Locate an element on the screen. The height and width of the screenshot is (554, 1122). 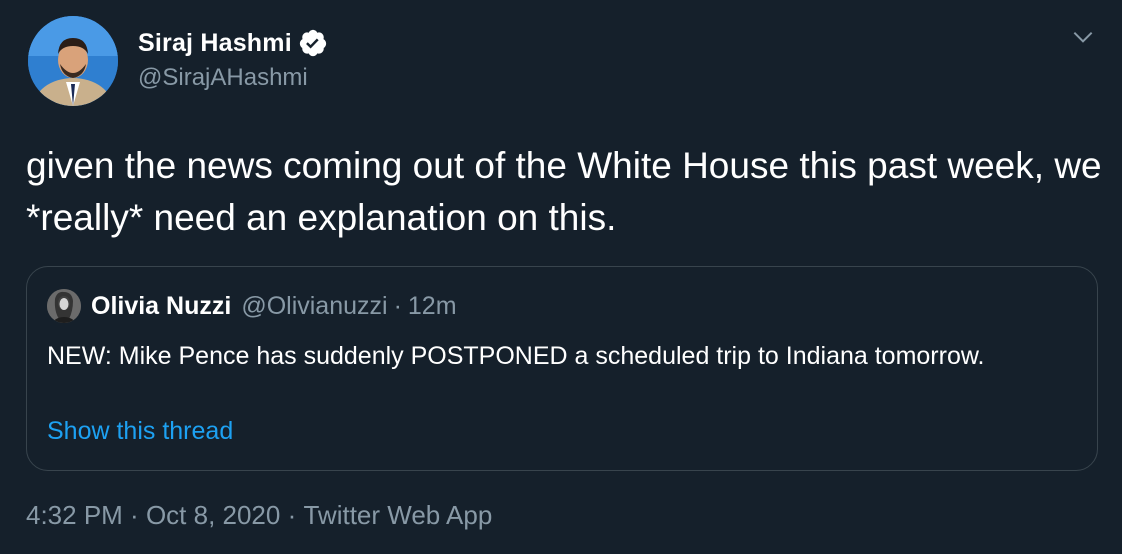
author-block: Siraj Hashmi @SirajAHashmi is located at coordinates (233, 59).